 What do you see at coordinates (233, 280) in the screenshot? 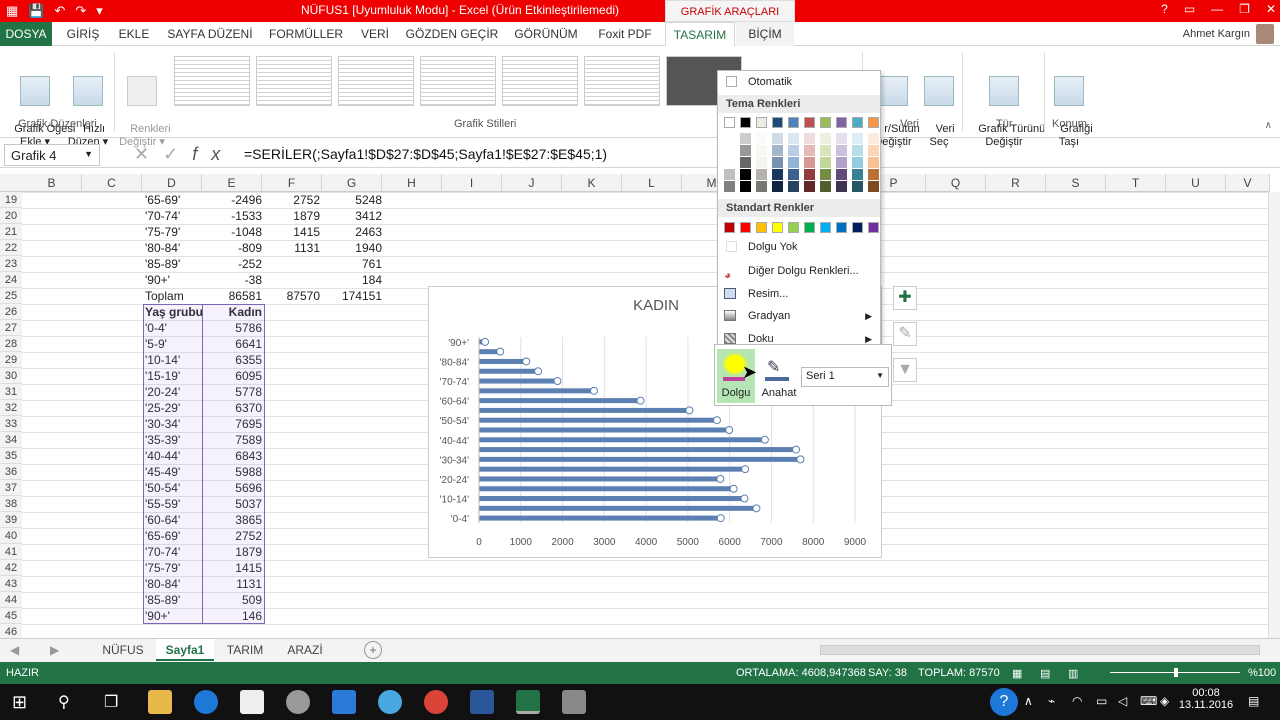
I see `cell-E24: -38` at bounding box center [233, 280].